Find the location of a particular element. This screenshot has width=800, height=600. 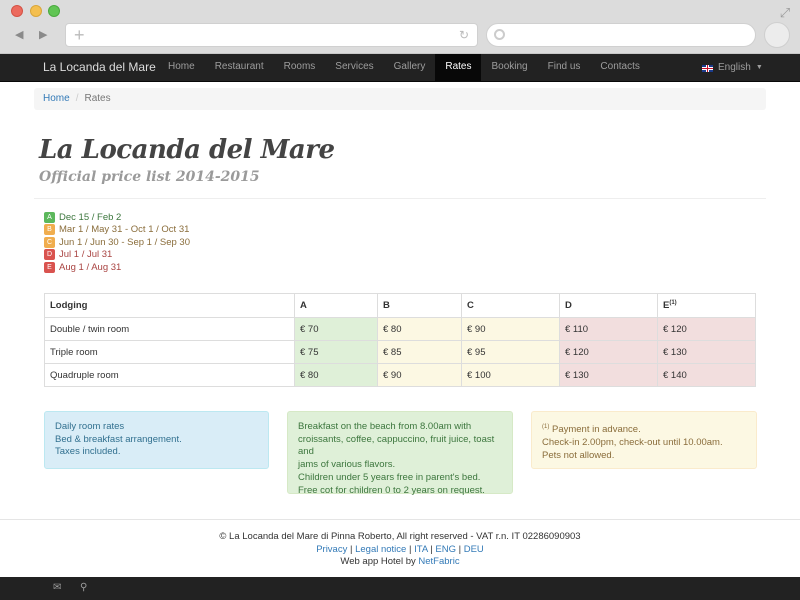

season-badge: D is located at coordinates (49, 255).